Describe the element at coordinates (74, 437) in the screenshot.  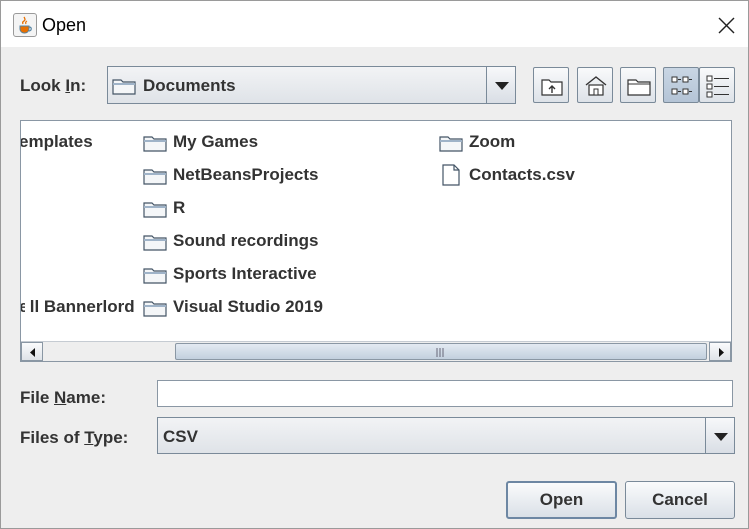
I see `files-of-type-label: Files of Type:` at that location.